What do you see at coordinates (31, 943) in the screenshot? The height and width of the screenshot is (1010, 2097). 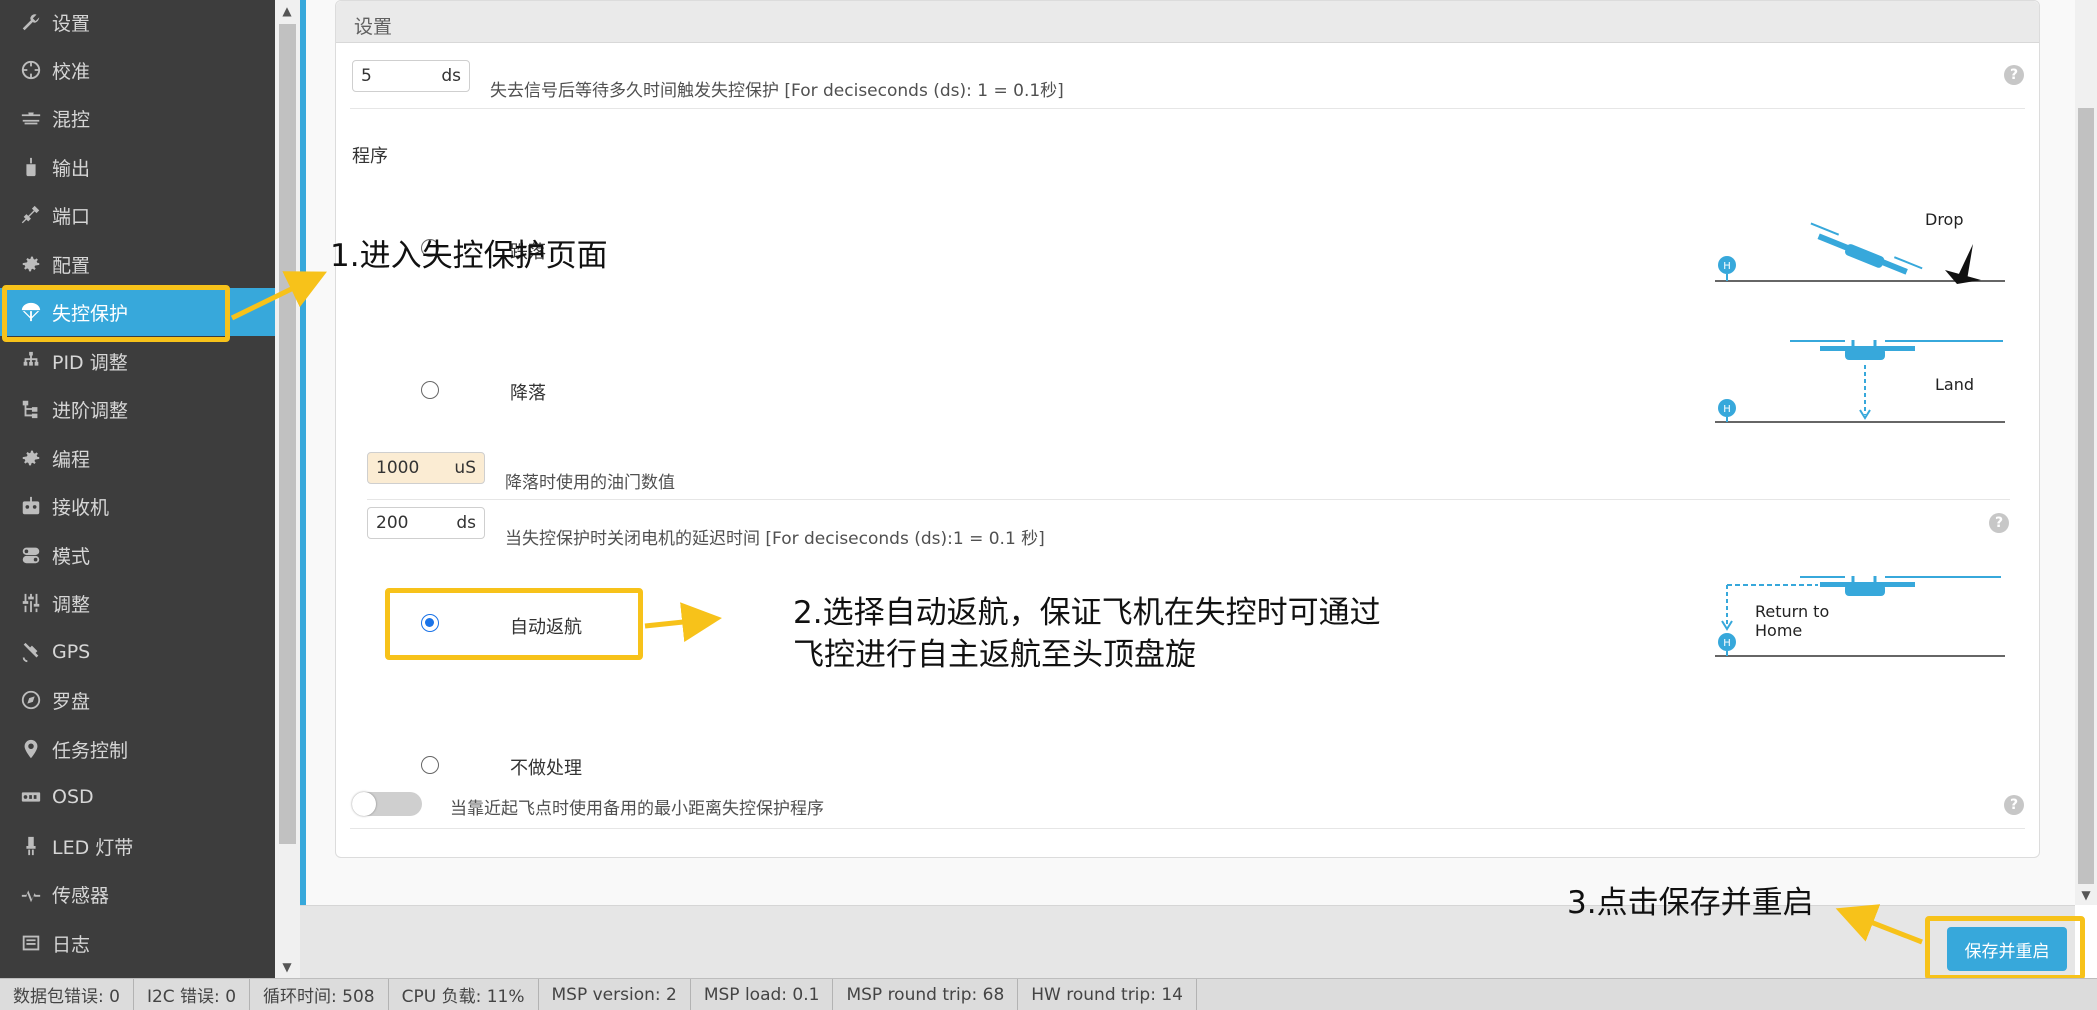 I see `log-icon` at bounding box center [31, 943].